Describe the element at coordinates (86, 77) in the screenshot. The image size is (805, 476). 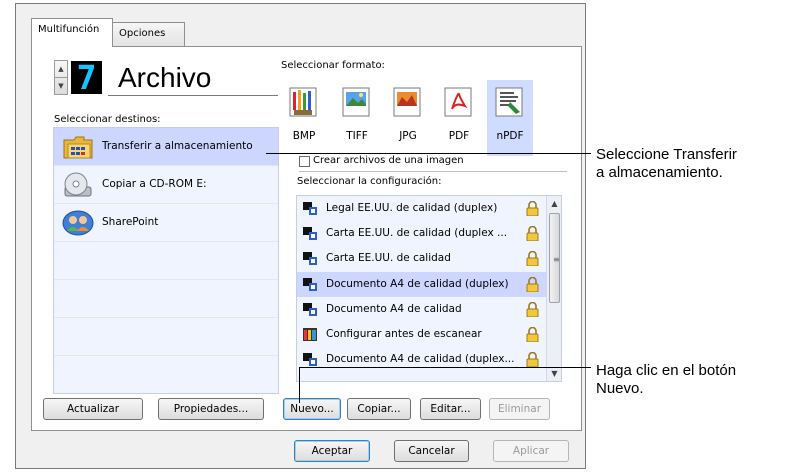
I see `lcd-button-number: 7` at that location.